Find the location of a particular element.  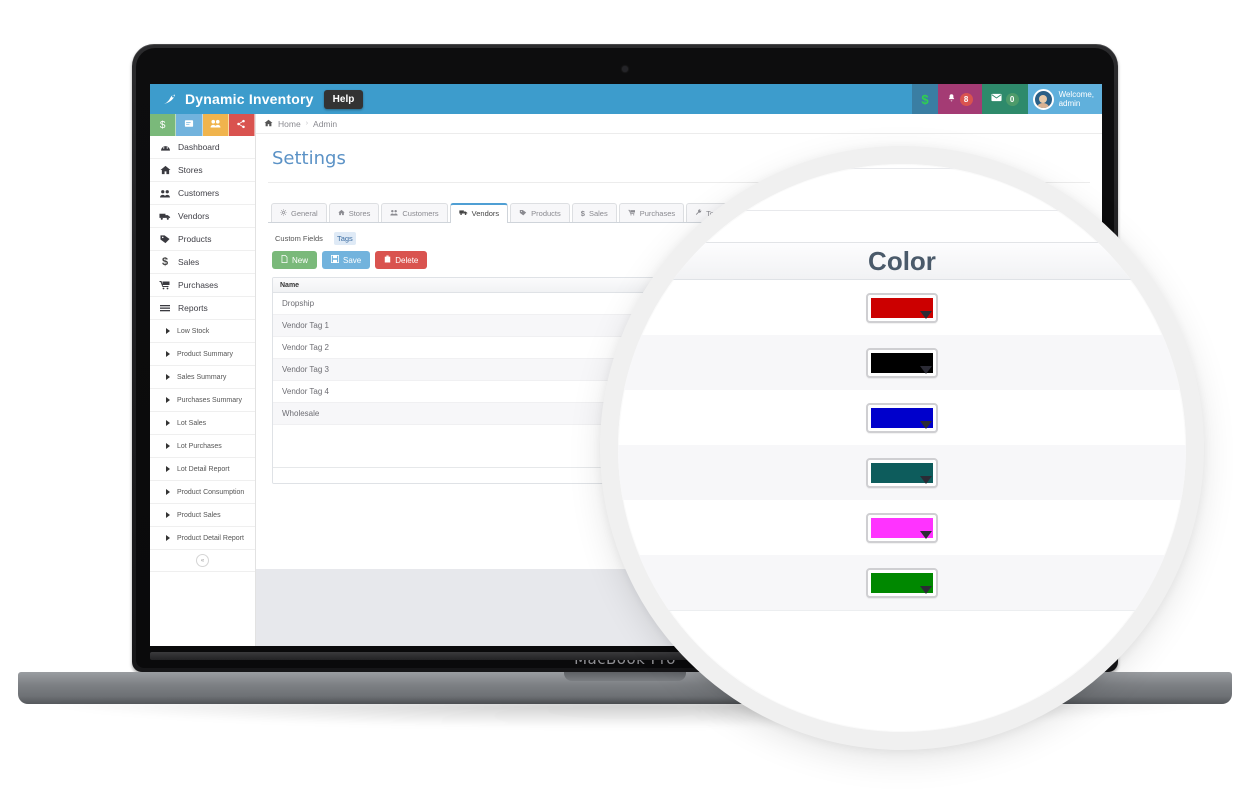

cart-icon is located at coordinates (165, 285).